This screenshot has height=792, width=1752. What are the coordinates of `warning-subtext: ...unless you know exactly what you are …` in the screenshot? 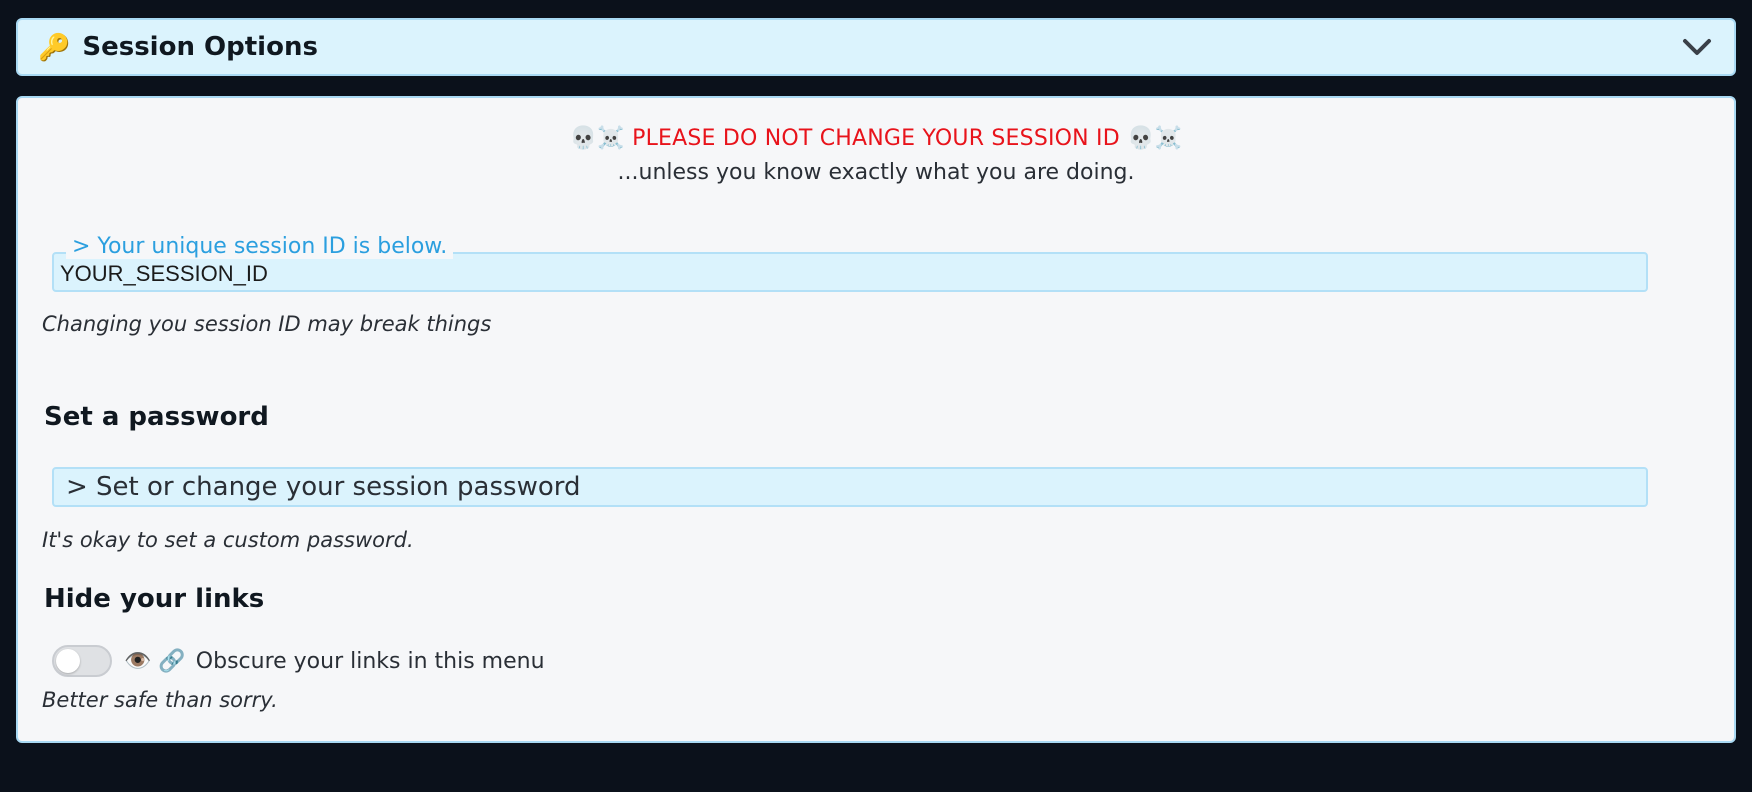 It's located at (876, 172).